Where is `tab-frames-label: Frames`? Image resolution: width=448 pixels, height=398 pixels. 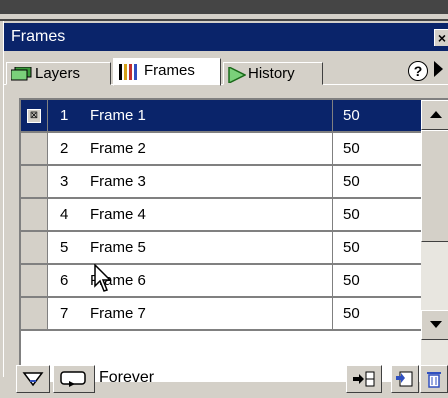
tab-frames-label: Frames is located at coordinates (169, 70).